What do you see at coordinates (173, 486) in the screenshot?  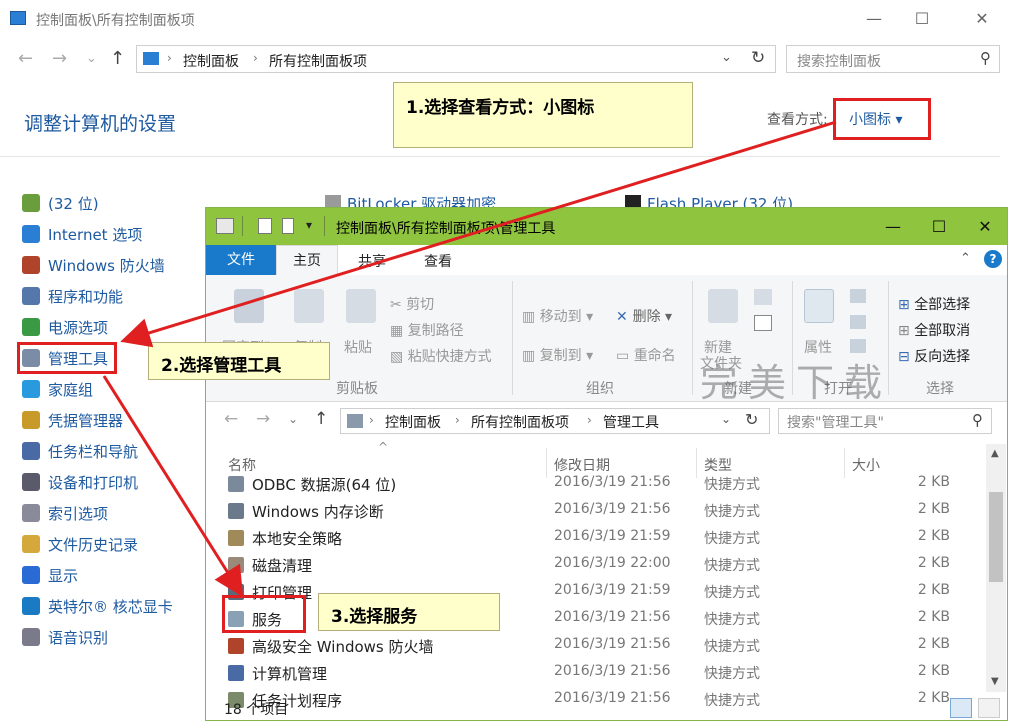 I see `arrow-admin-tools-to-services` at bounding box center [173, 486].